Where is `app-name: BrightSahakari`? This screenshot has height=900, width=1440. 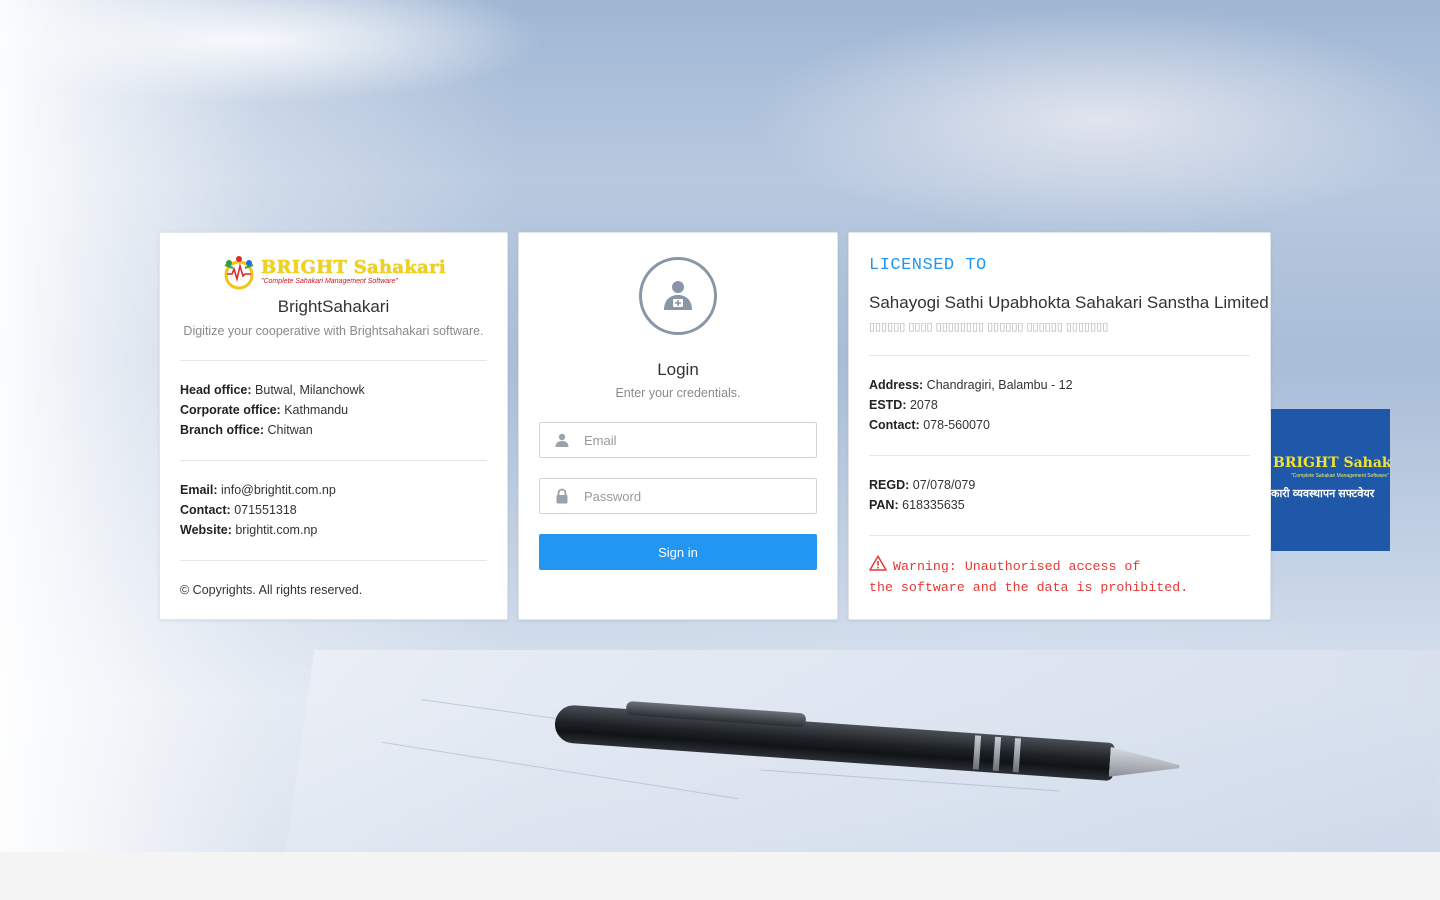
app-name: BrightSahakari is located at coordinates (333, 306).